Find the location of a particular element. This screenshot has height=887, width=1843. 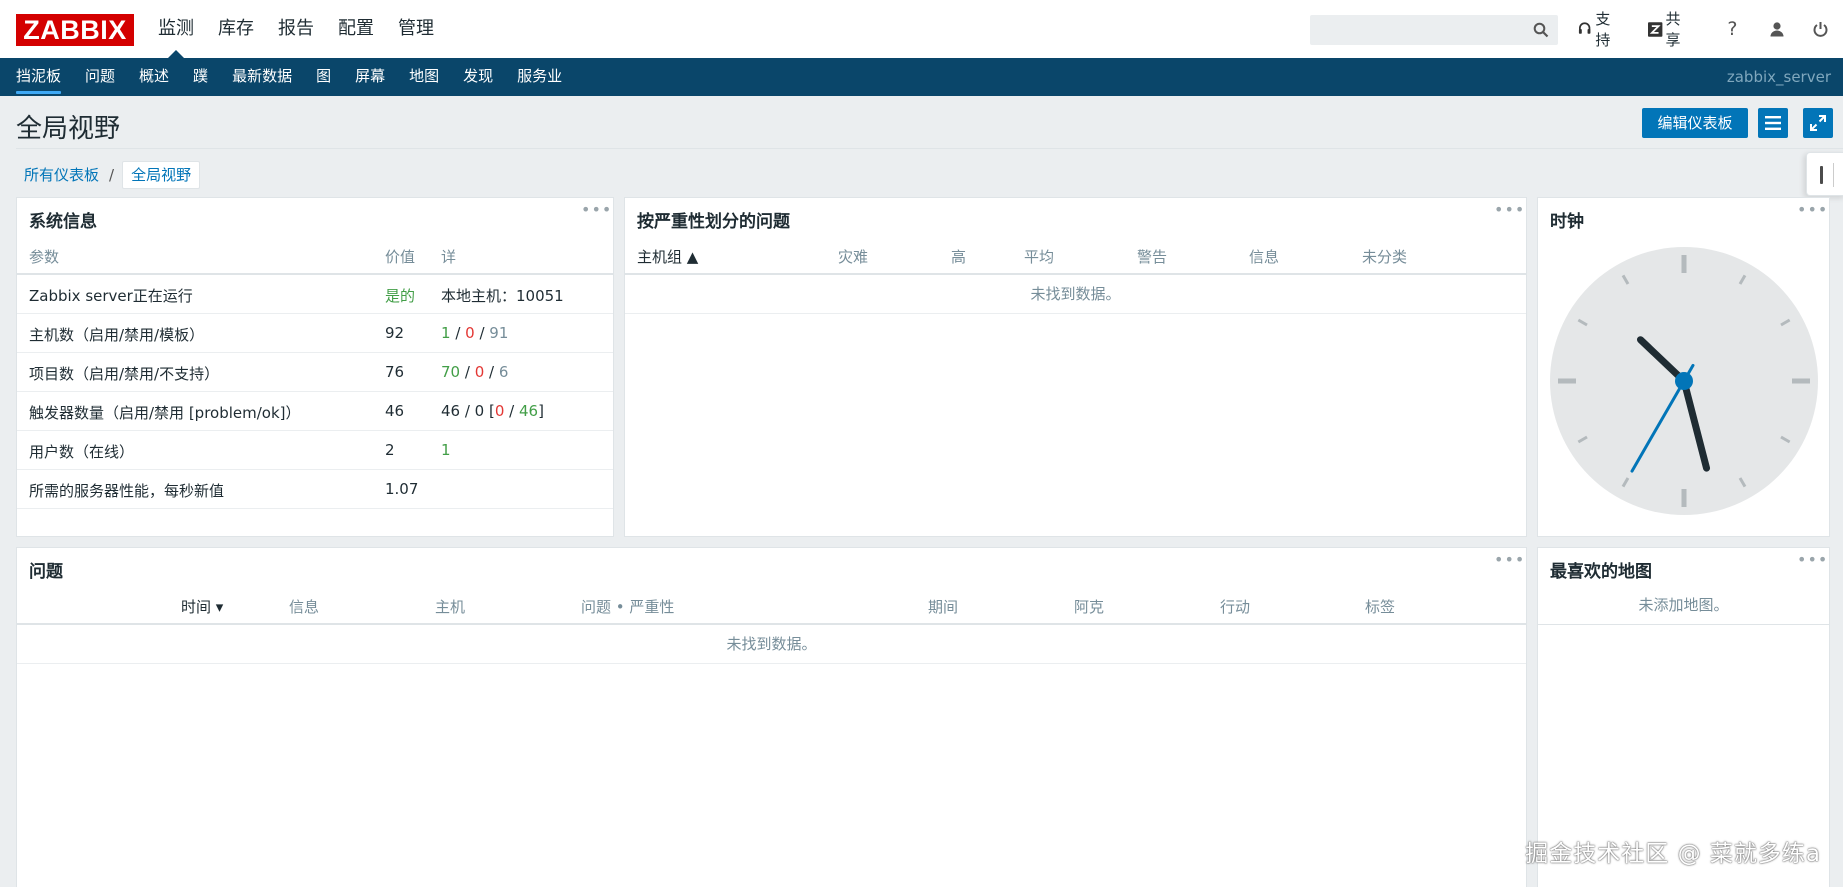

table-row: 所需的服务器性能，每秒新值 1.07 is located at coordinates (315, 489).